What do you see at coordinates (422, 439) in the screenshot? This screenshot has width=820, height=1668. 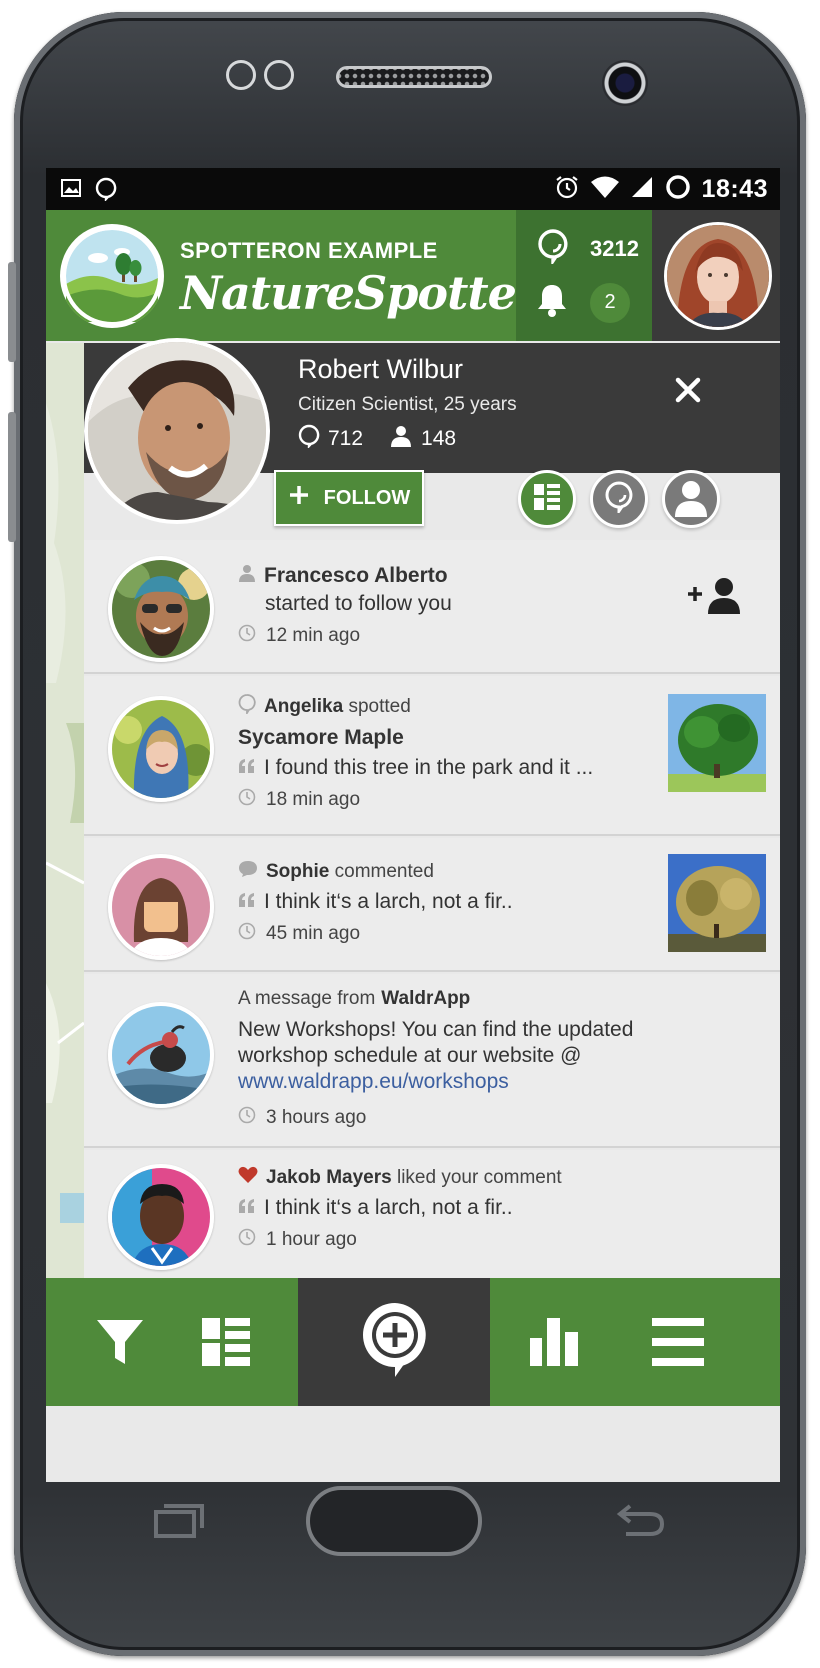 I see `profile-followers: 148` at bounding box center [422, 439].